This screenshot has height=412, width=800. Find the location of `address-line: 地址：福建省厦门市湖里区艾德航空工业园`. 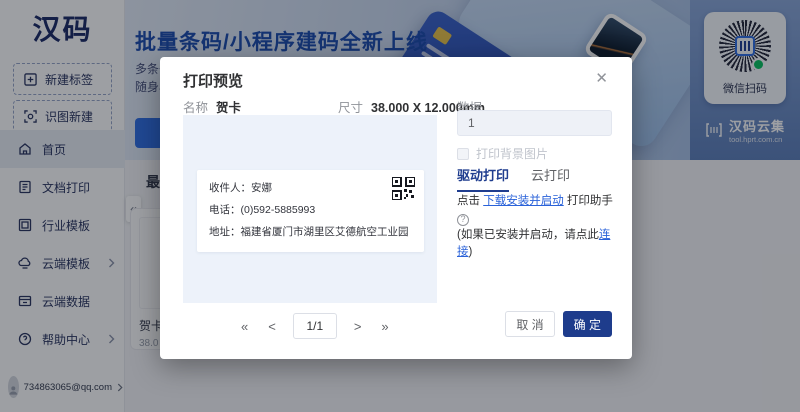

address-line: 地址：福建省厦门市湖里区艾德航空工业园 is located at coordinates (309, 232).